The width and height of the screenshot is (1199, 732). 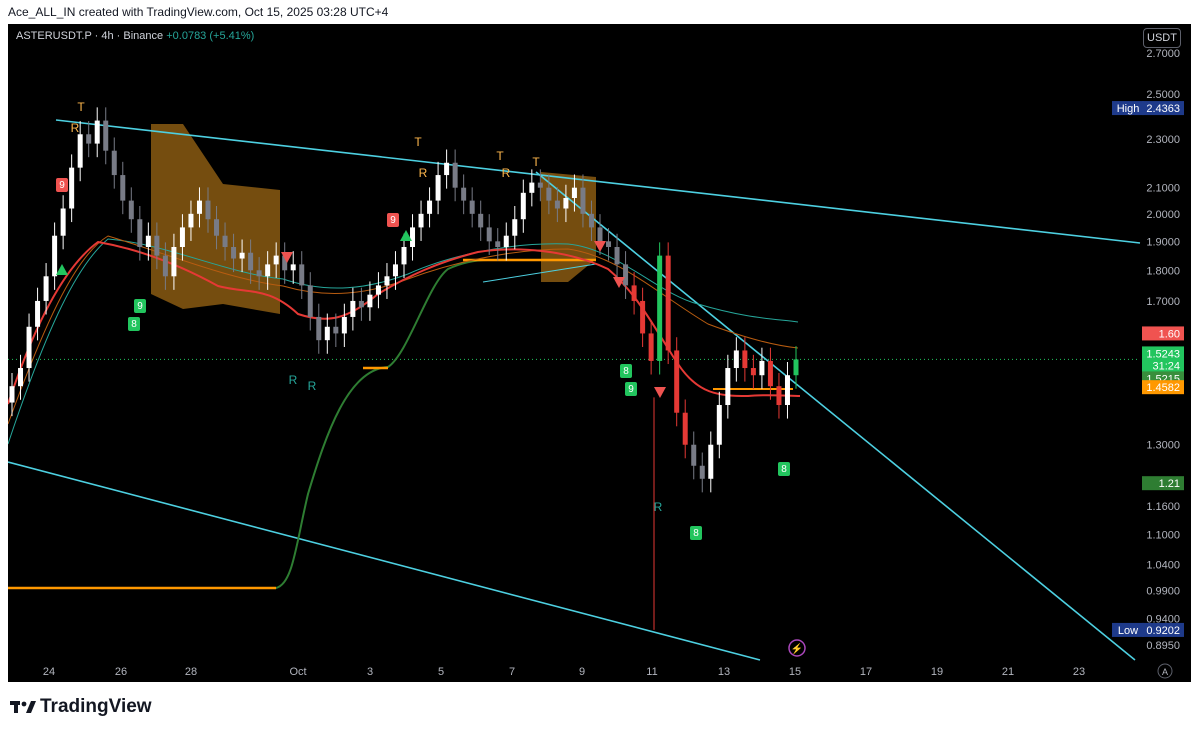 I want to click on symbol-exchange: Binance, so click(x=143, y=36).